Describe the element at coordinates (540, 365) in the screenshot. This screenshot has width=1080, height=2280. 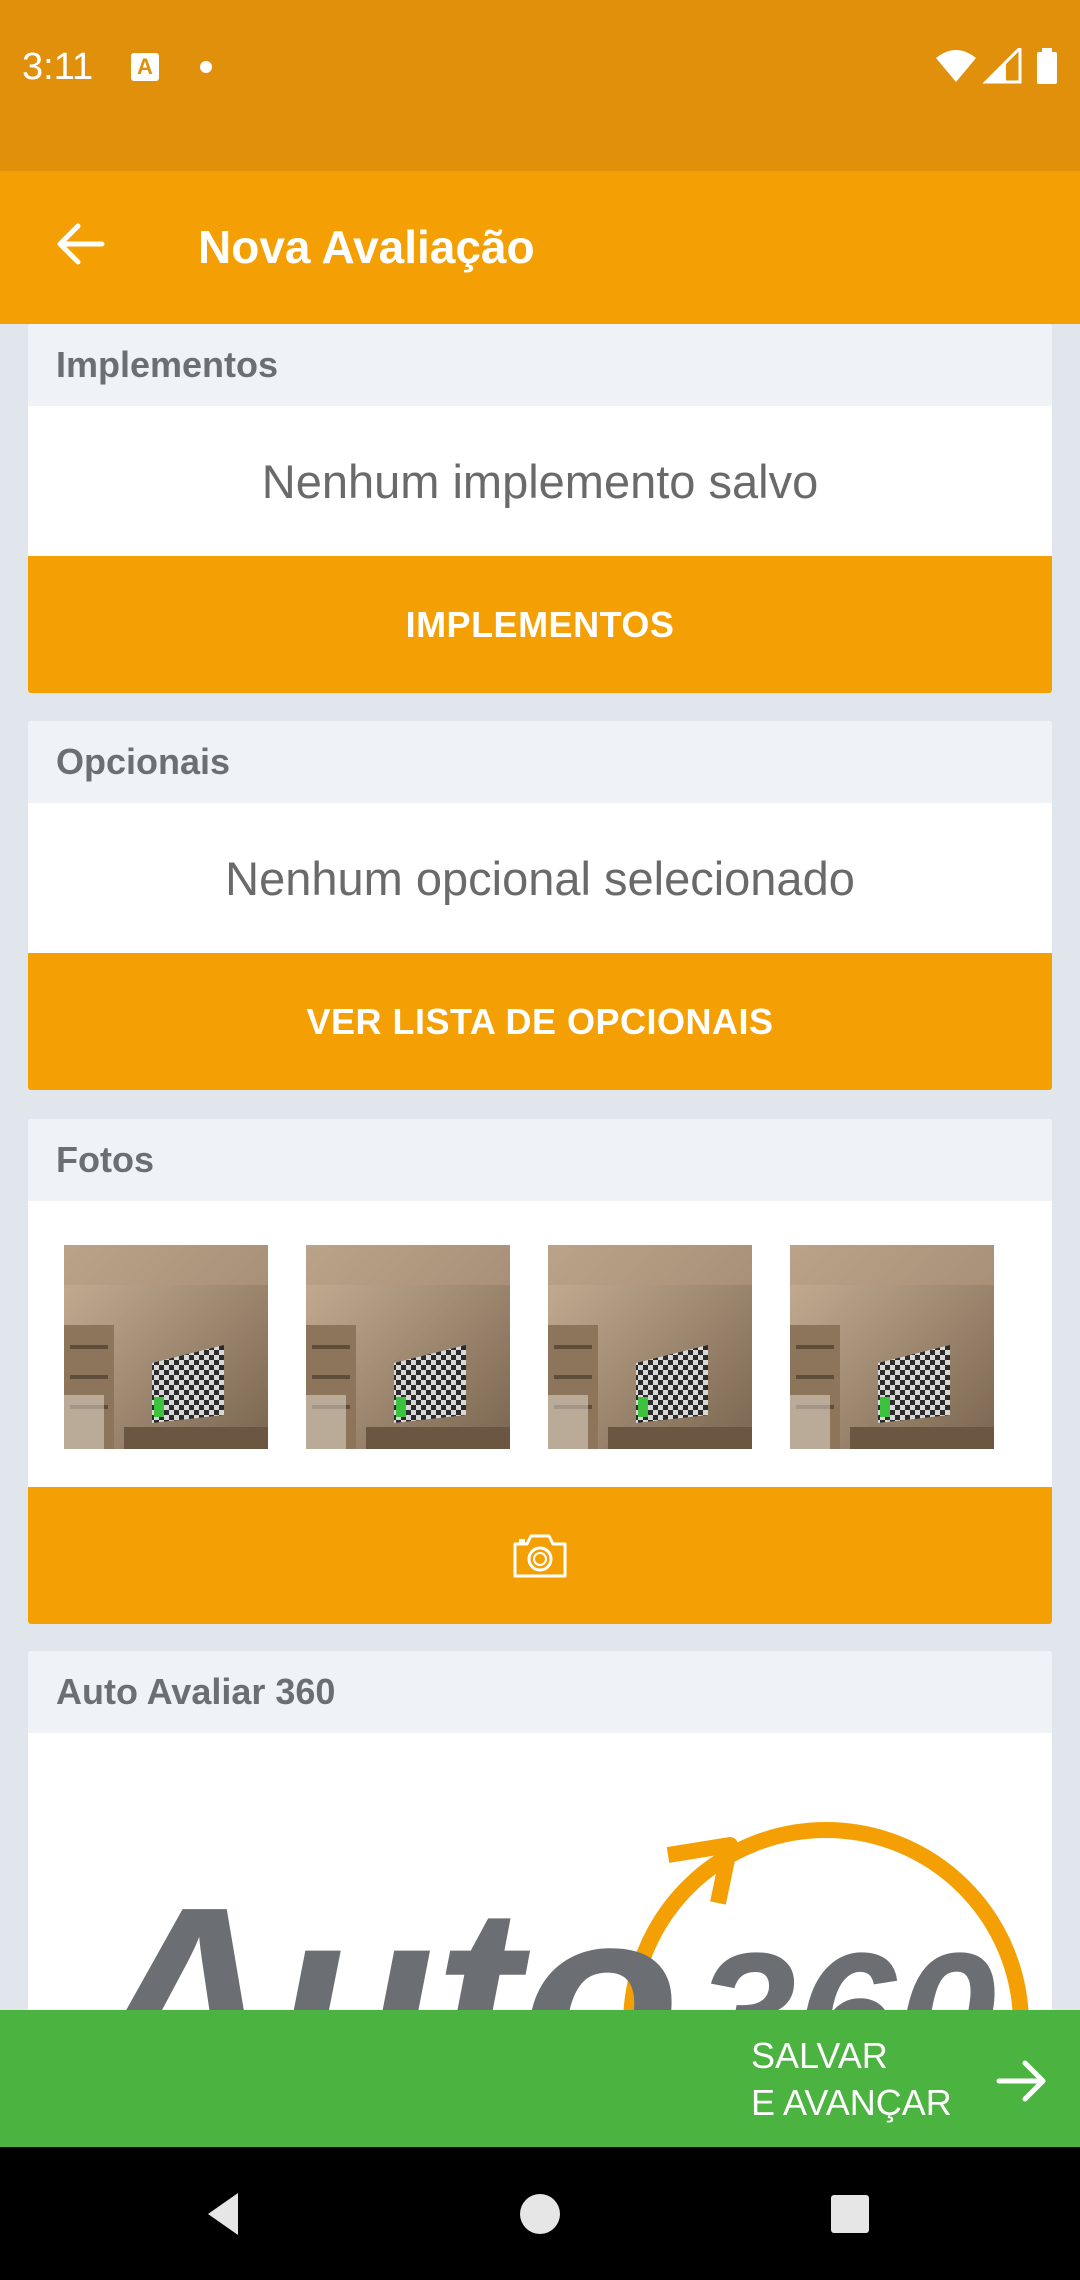
I see `implementos-header: Implementos` at that location.